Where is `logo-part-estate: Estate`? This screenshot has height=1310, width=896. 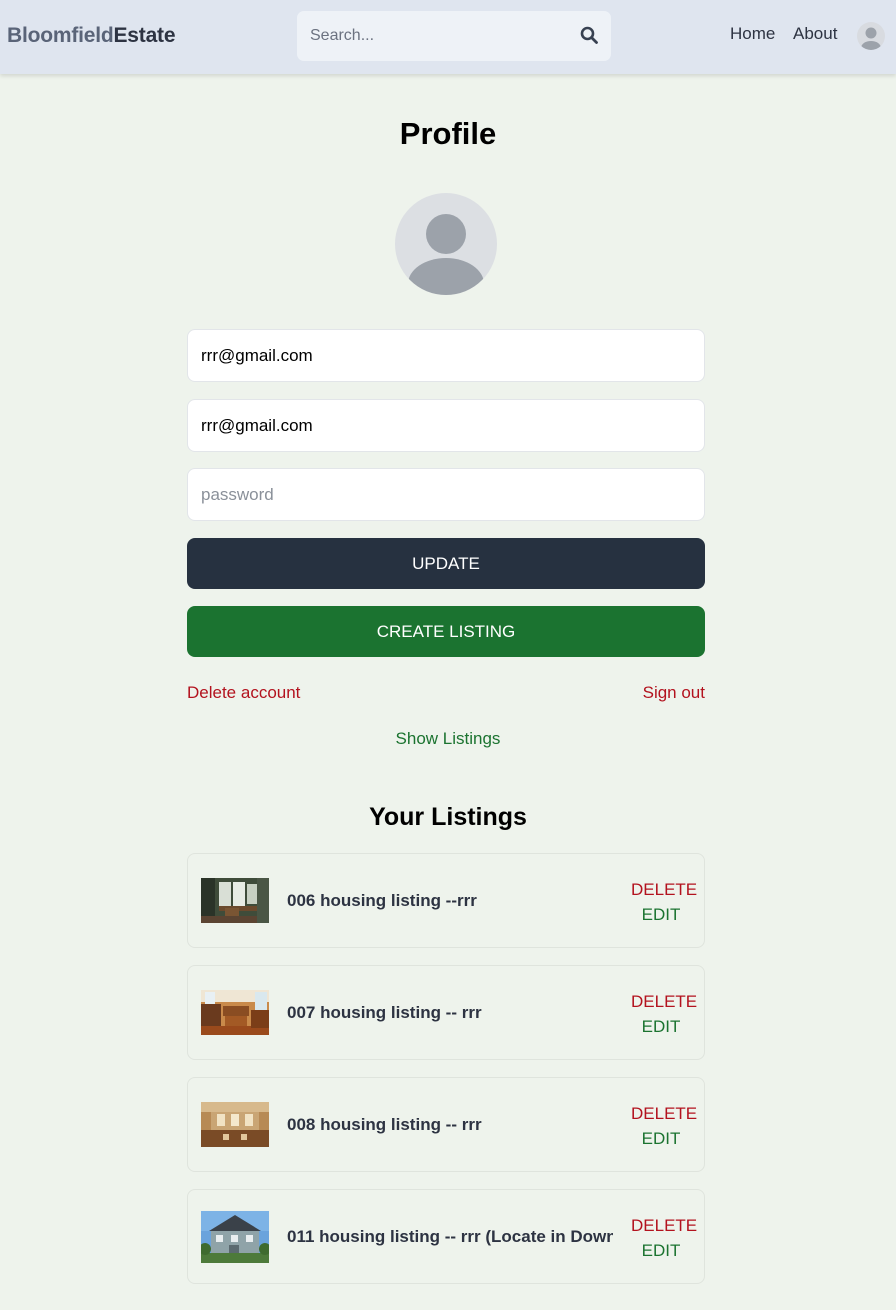
logo-part-estate: Estate is located at coordinates (144, 35).